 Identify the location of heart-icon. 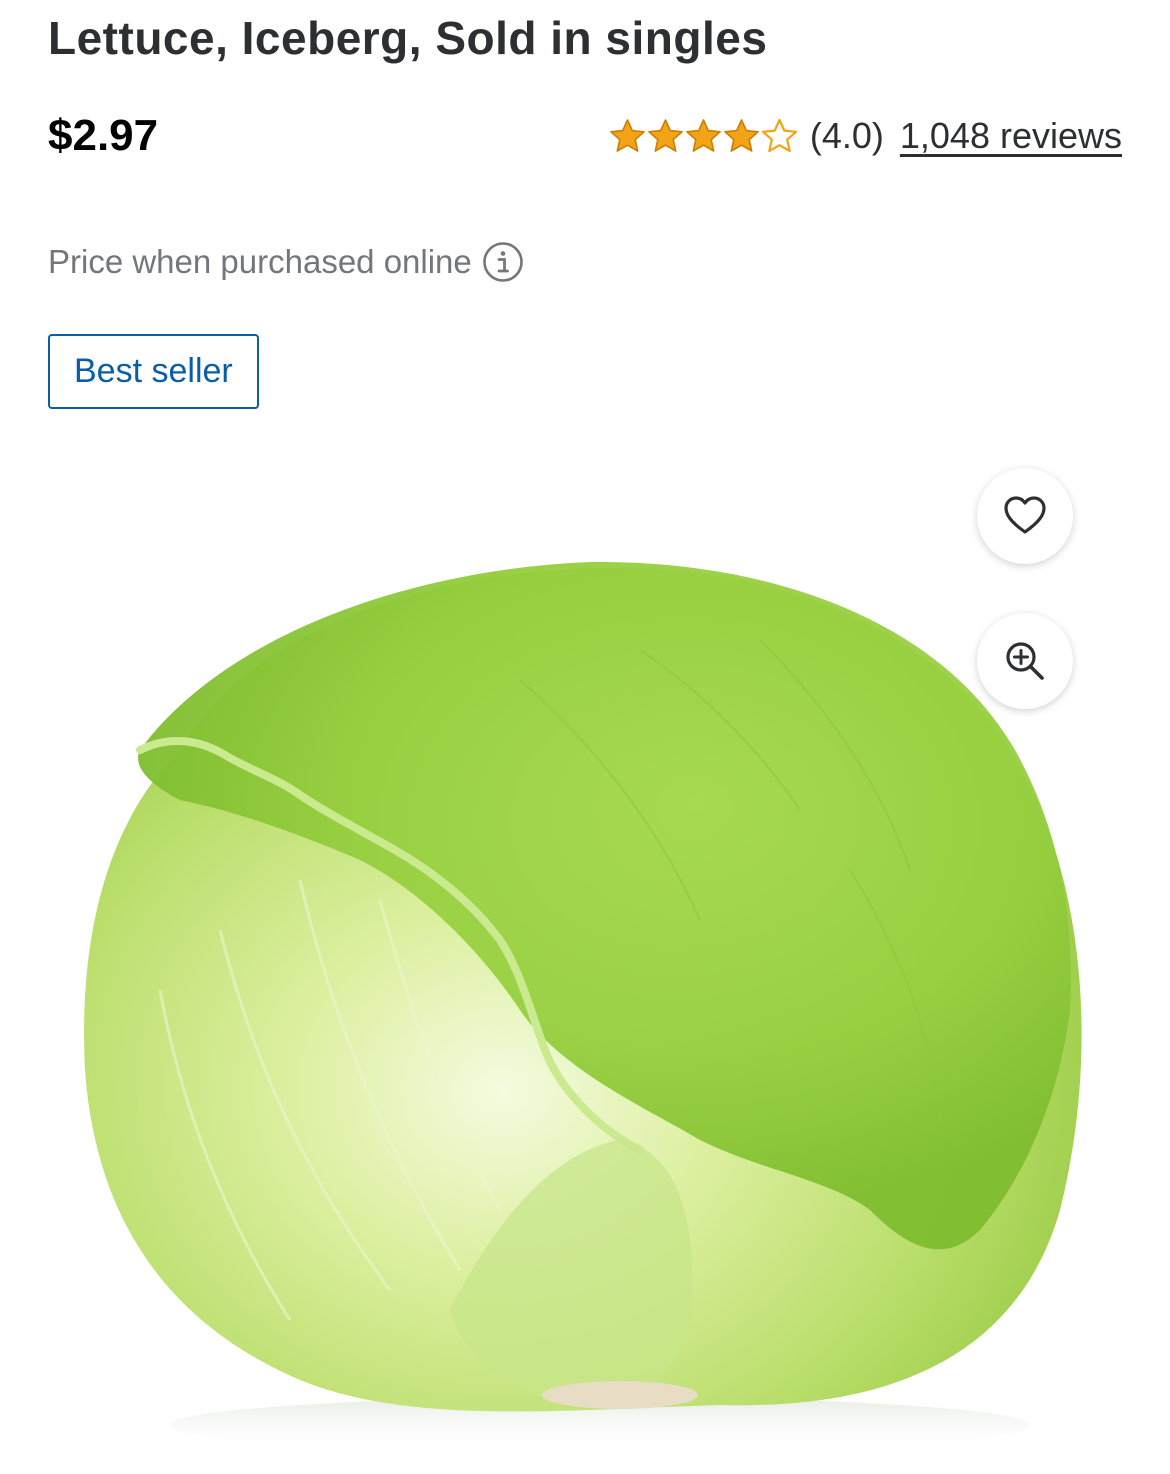
(1025, 515).